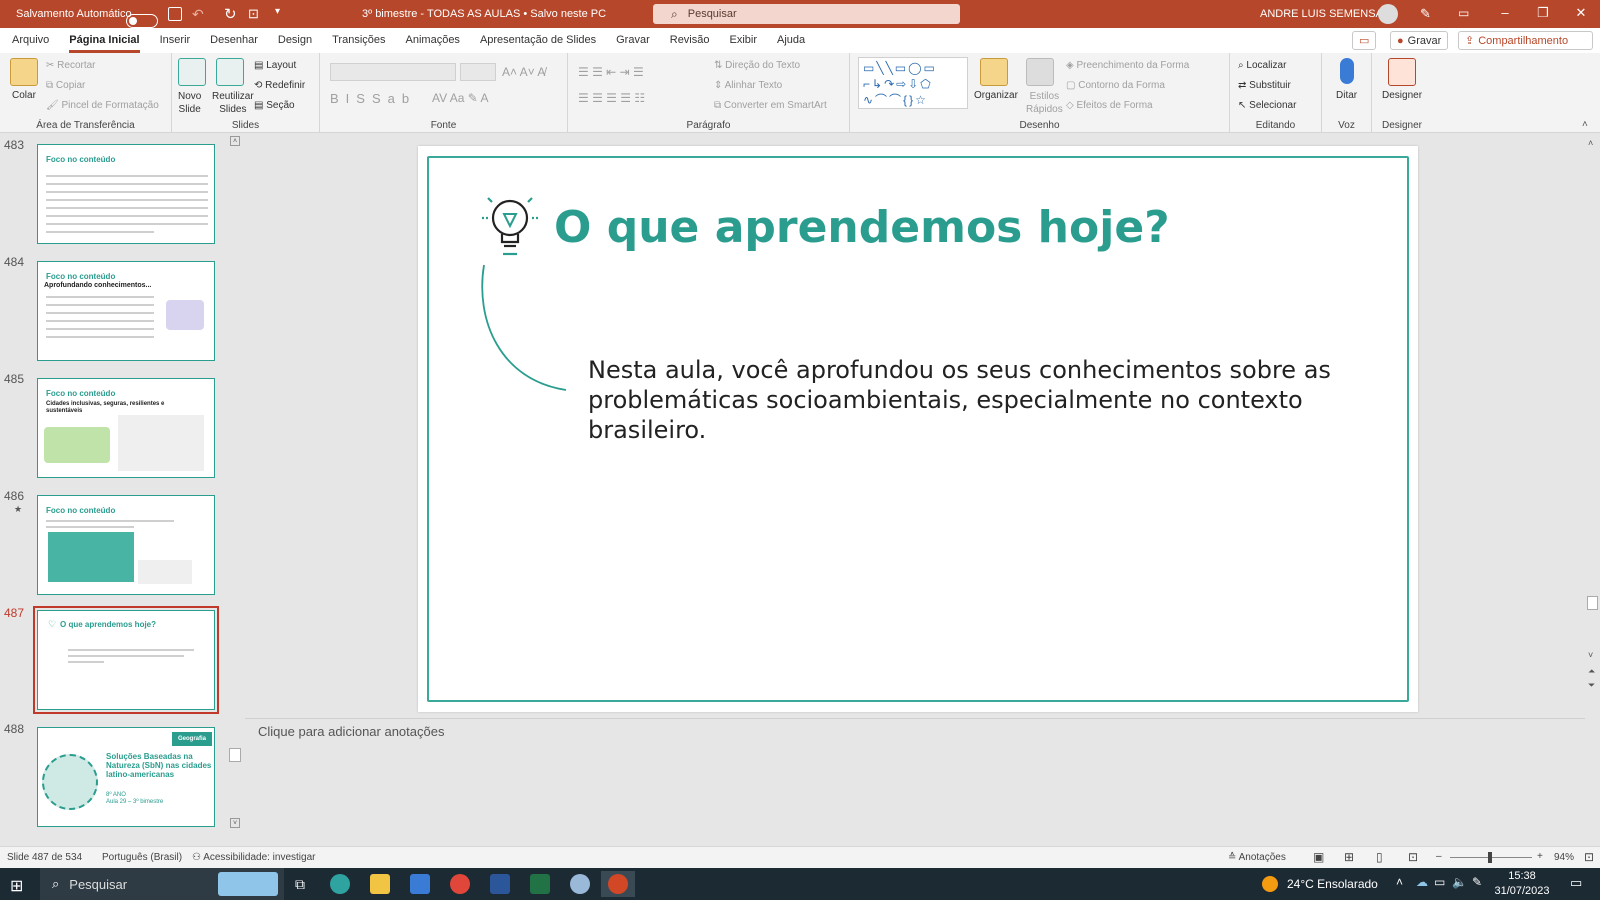 The width and height of the screenshot is (1600, 900). Describe the element at coordinates (274, 105) in the screenshot. I see `section-button: ▤ Seção` at that location.